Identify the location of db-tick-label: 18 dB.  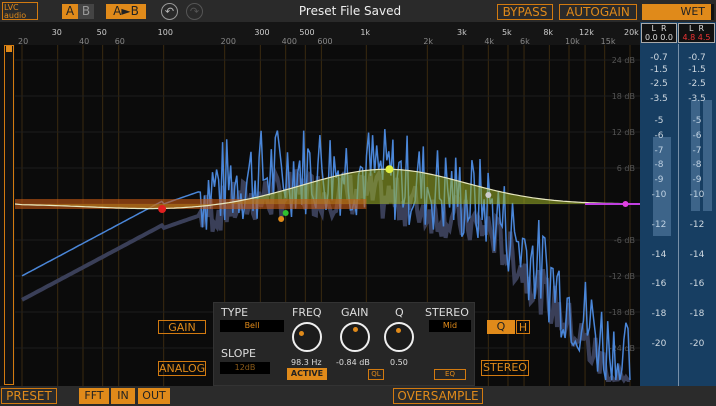
(623, 96).